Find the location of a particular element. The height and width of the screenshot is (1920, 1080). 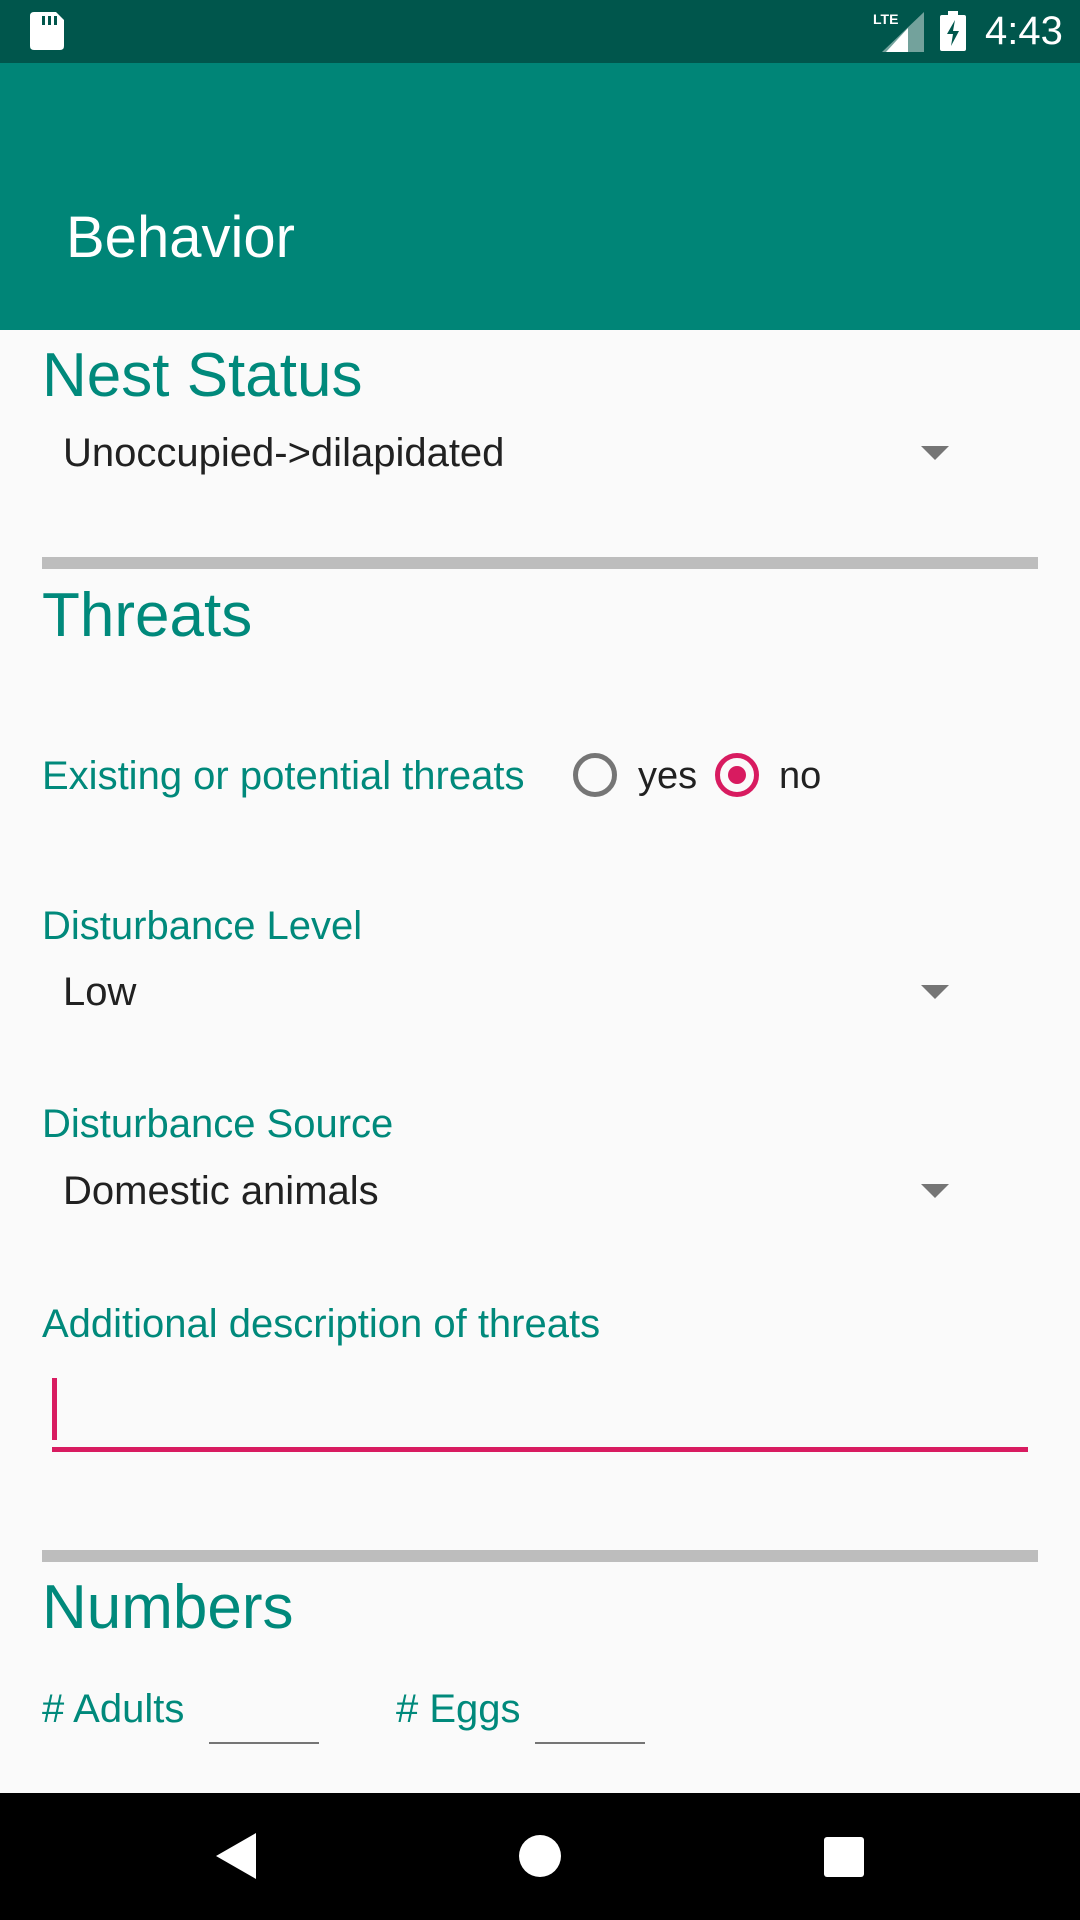

disturbance-source-value: Domestic animals is located at coordinates (221, 1191).